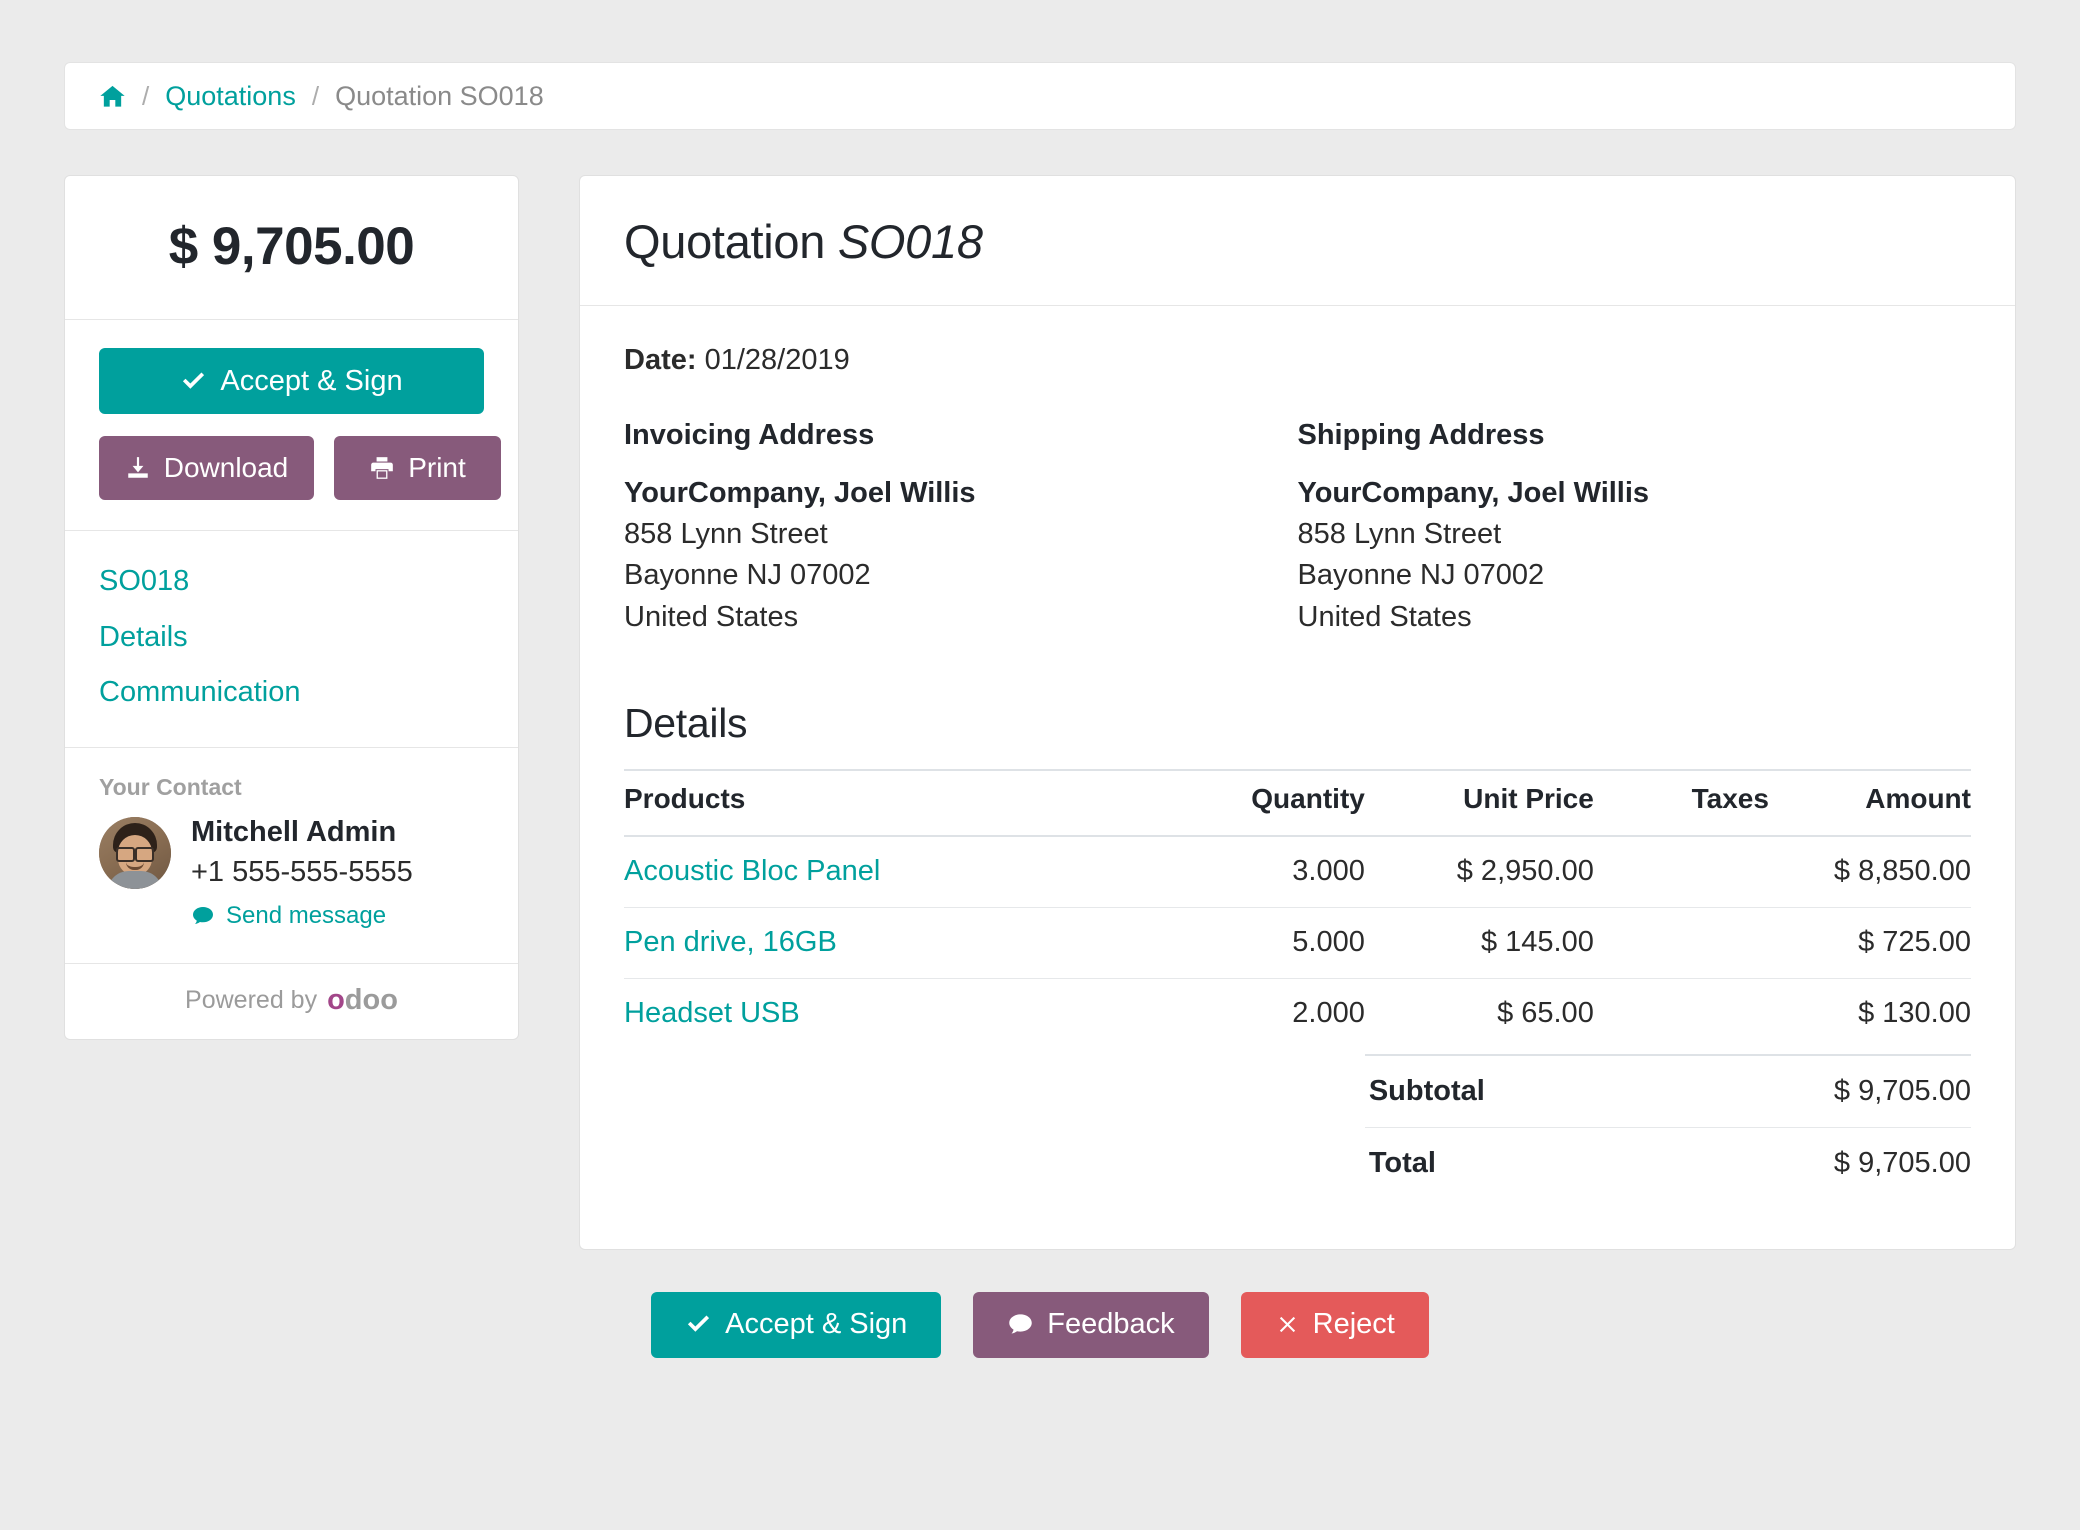 This screenshot has width=2080, height=1530. I want to click on table-row: Pen drive, 16GB 5.000 $ 145.00 $ 725.00, so click(1297, 943).